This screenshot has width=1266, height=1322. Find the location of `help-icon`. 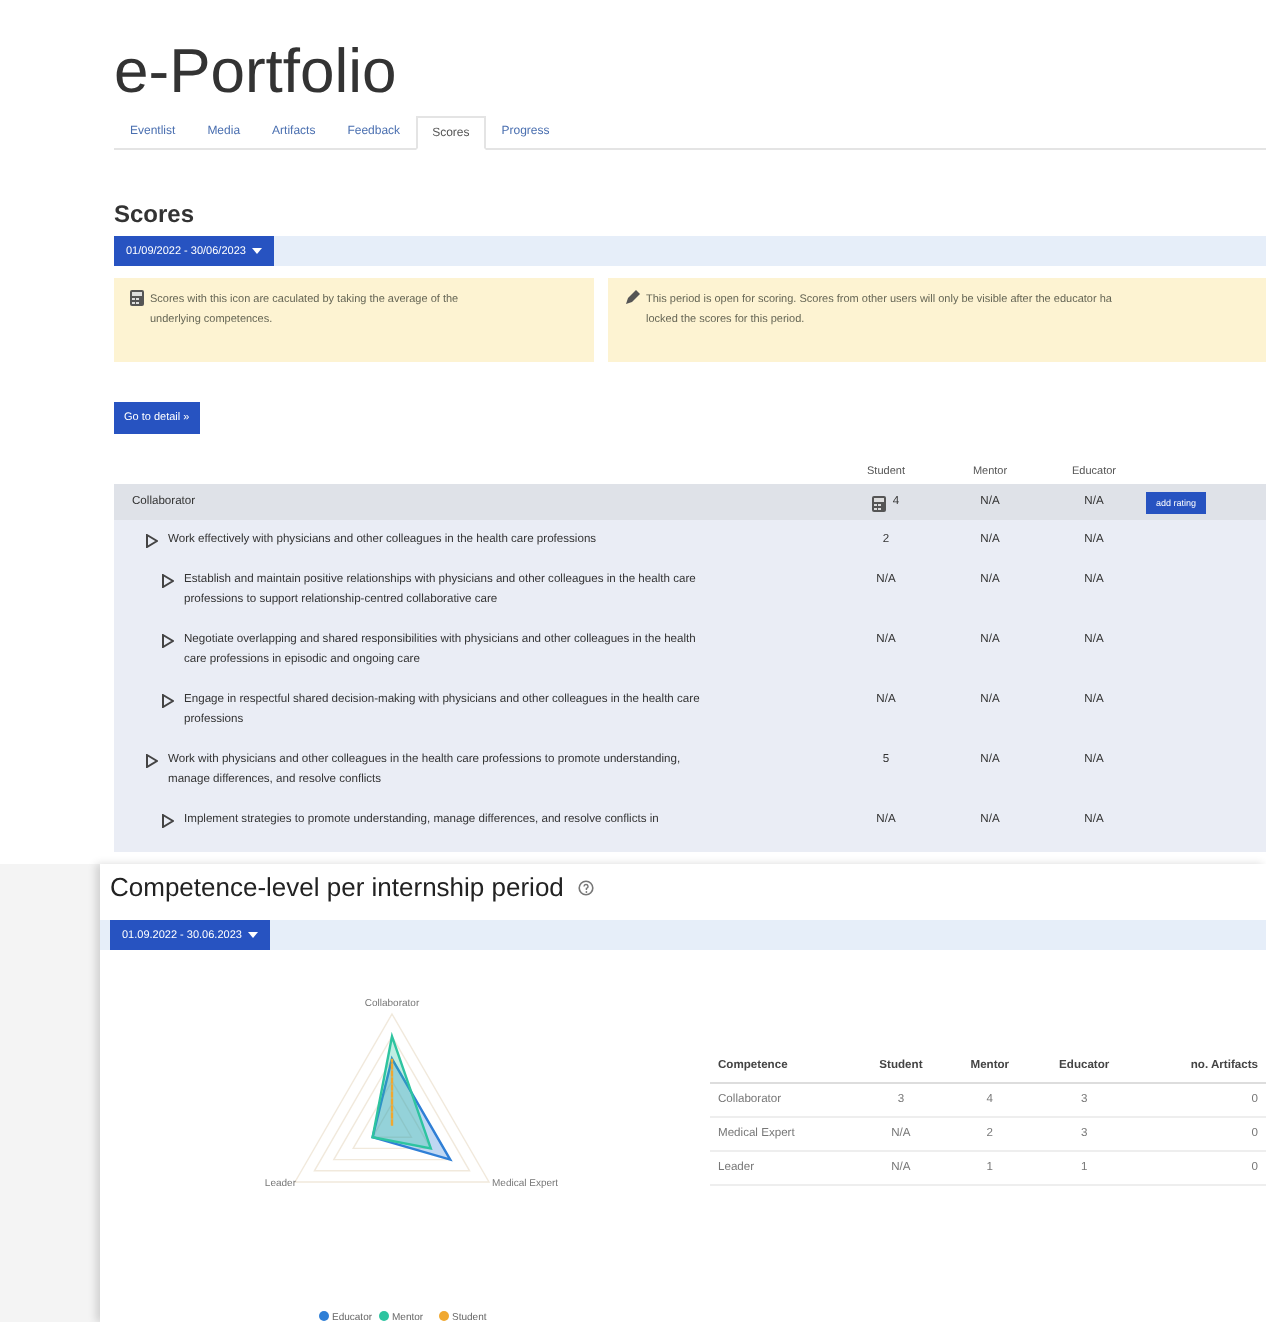

help-icon is located at coordinates (585, 887).